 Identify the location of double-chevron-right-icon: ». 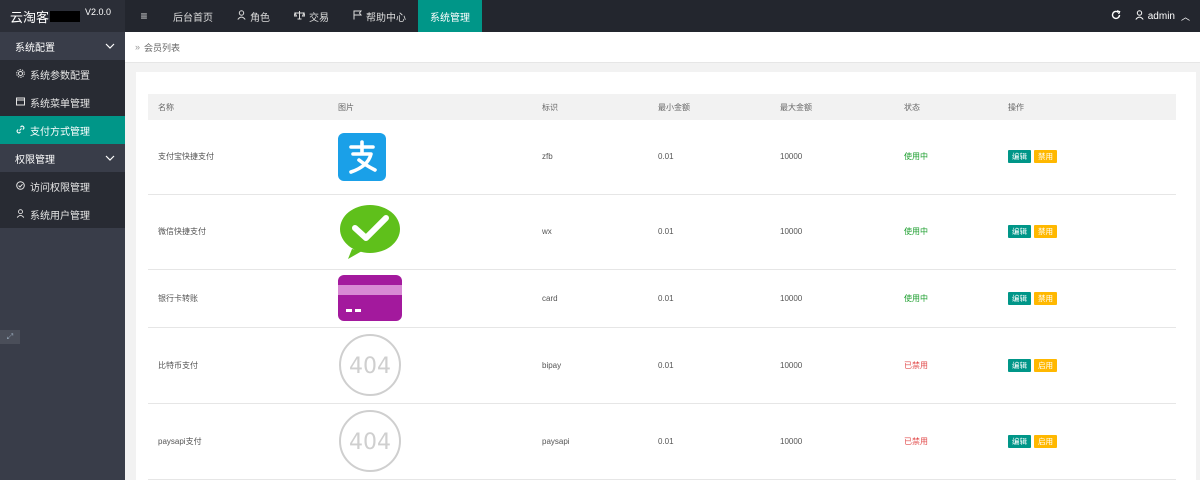
(138, 47).